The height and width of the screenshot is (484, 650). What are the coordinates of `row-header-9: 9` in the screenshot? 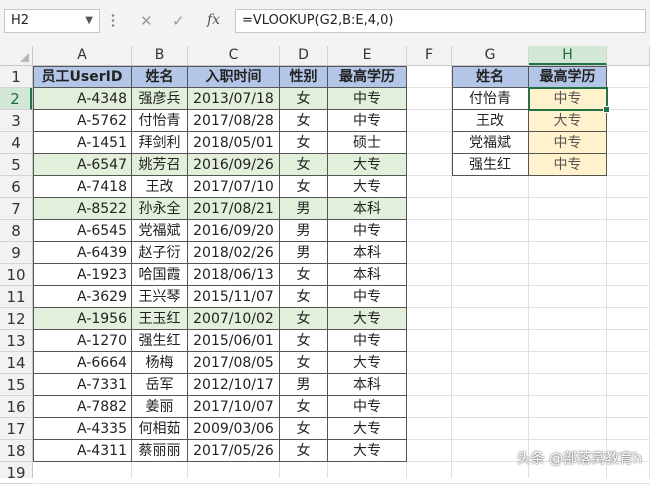 It's located at (16, 253).